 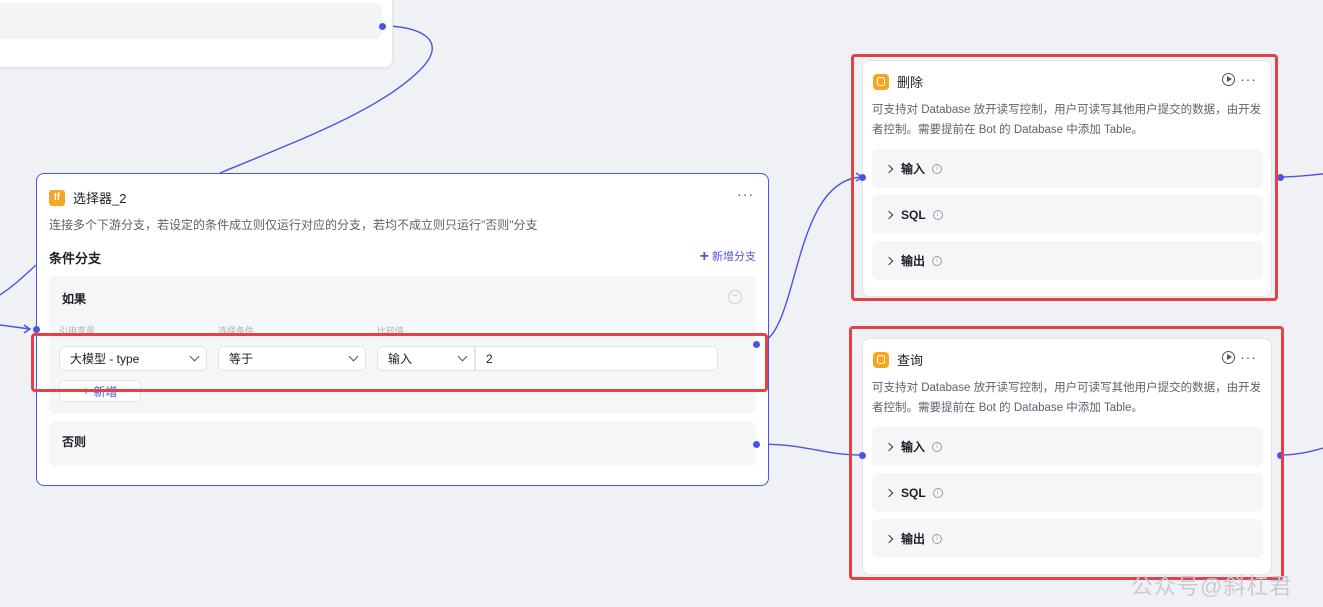 What do you see at coordinates (191, 21) in the screenshot?
I see `upstream-node-body` at bounding box center [191, 21].